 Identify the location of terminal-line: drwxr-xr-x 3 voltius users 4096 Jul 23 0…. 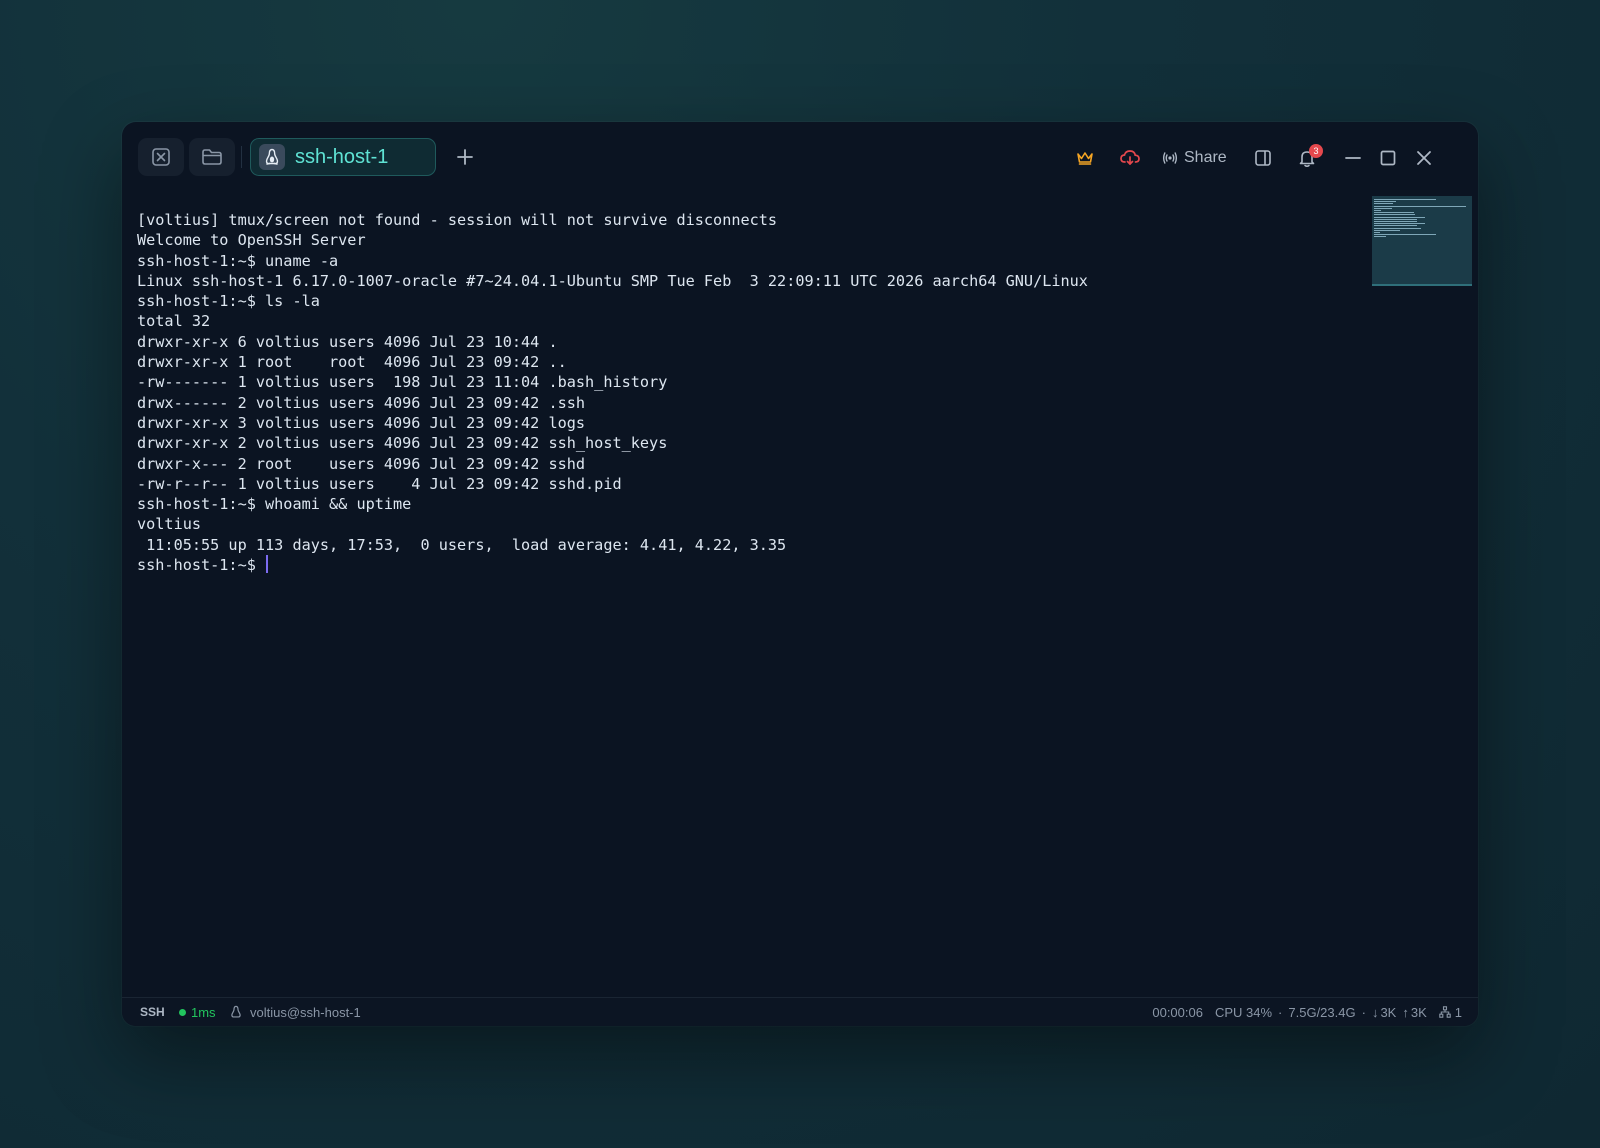
(361, 422).